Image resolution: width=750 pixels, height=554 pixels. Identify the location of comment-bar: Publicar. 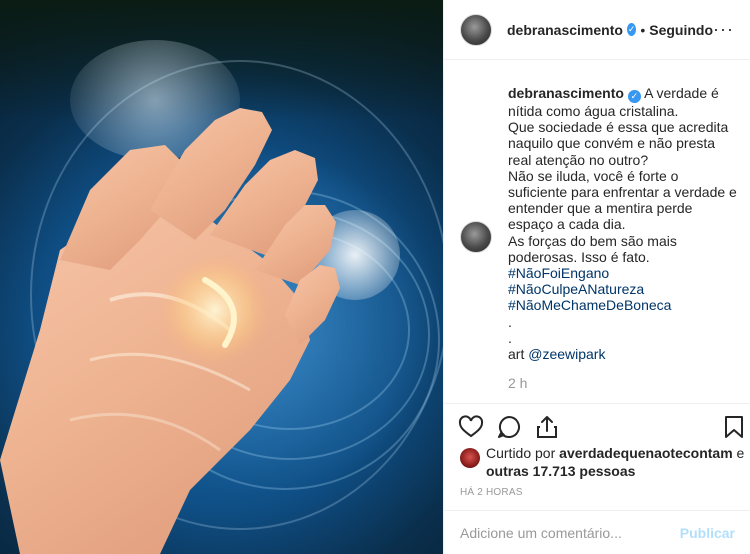
(597, 532).